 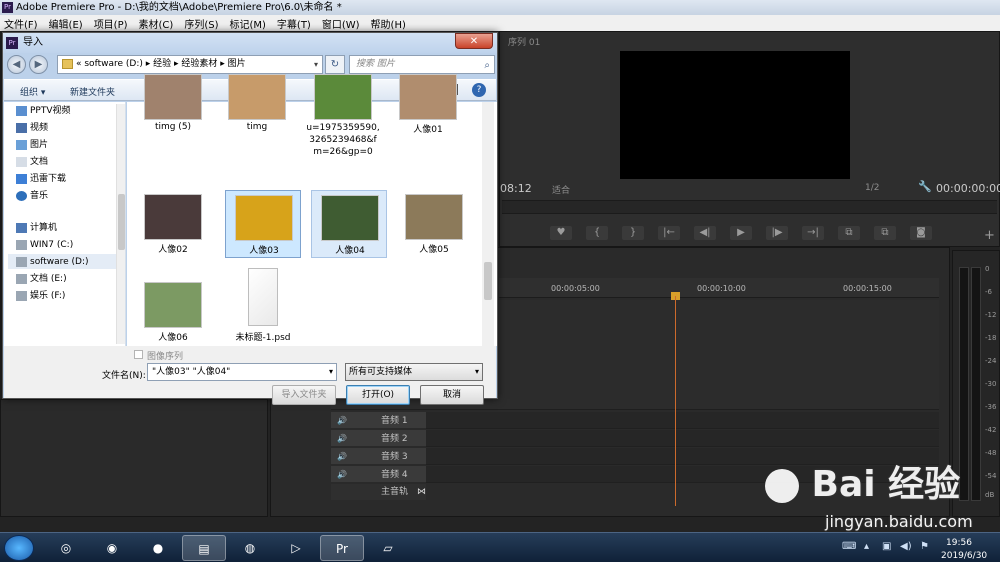 I want to click on nav-item-drive-d: software (D:), so click(x=59, y=262).